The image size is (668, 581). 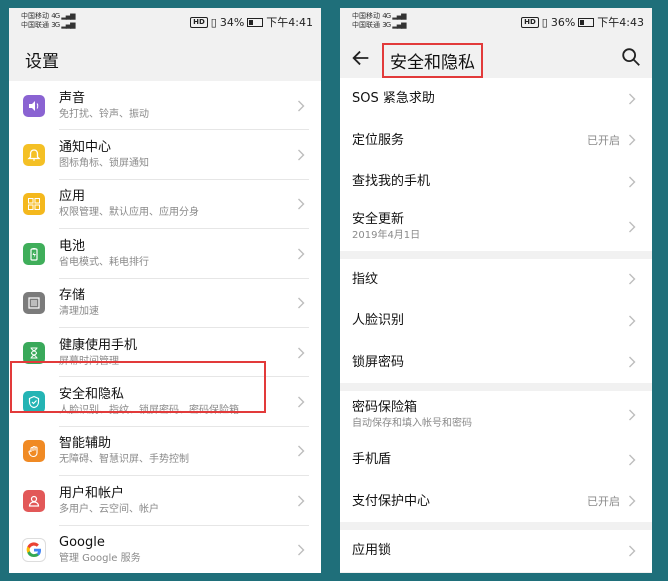 I want to click on security-item: 密码保险箱 自动保存和填入帐号和密码, so click(x=496, y=415).